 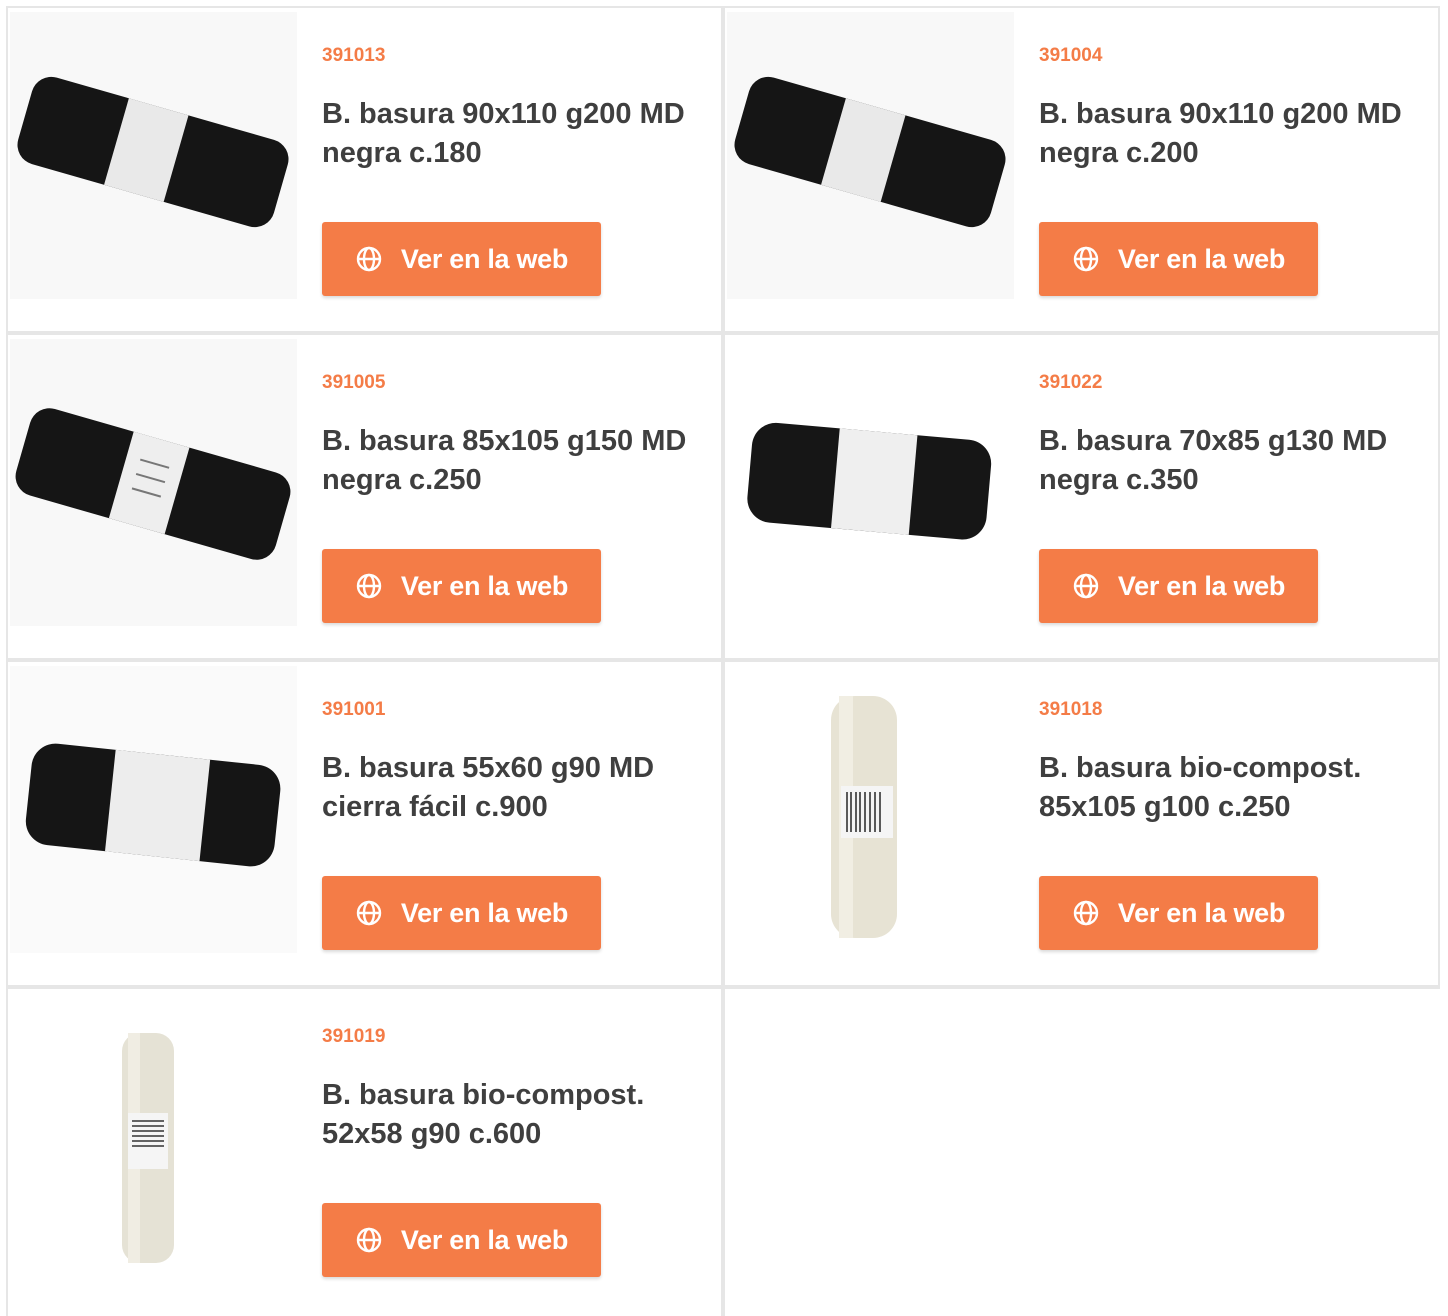 I want to click on product-title: B. basura bio-compost. 52x58 g90 c.600, so click(x=507, y=1115).